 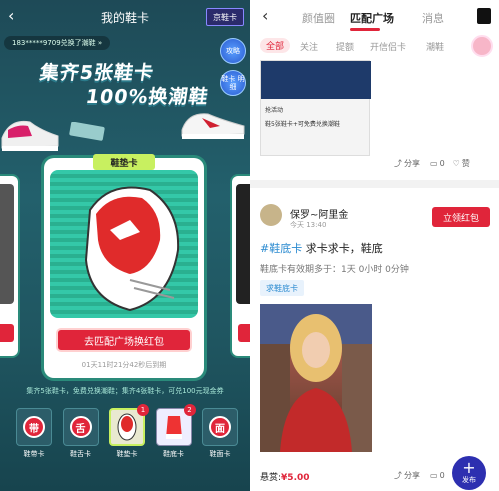 What do you see at coordinates (173, 427) in the screenshot?
I see `sole-thumb-icon` at bounding box center [173, 427].